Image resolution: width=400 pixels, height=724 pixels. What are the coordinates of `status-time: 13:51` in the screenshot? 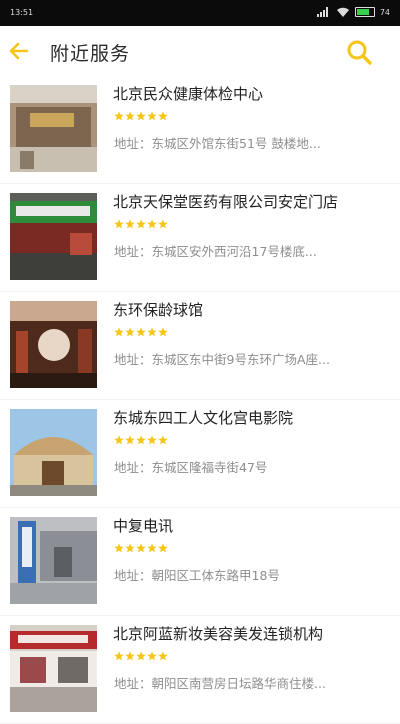 It's located at (22, 12).